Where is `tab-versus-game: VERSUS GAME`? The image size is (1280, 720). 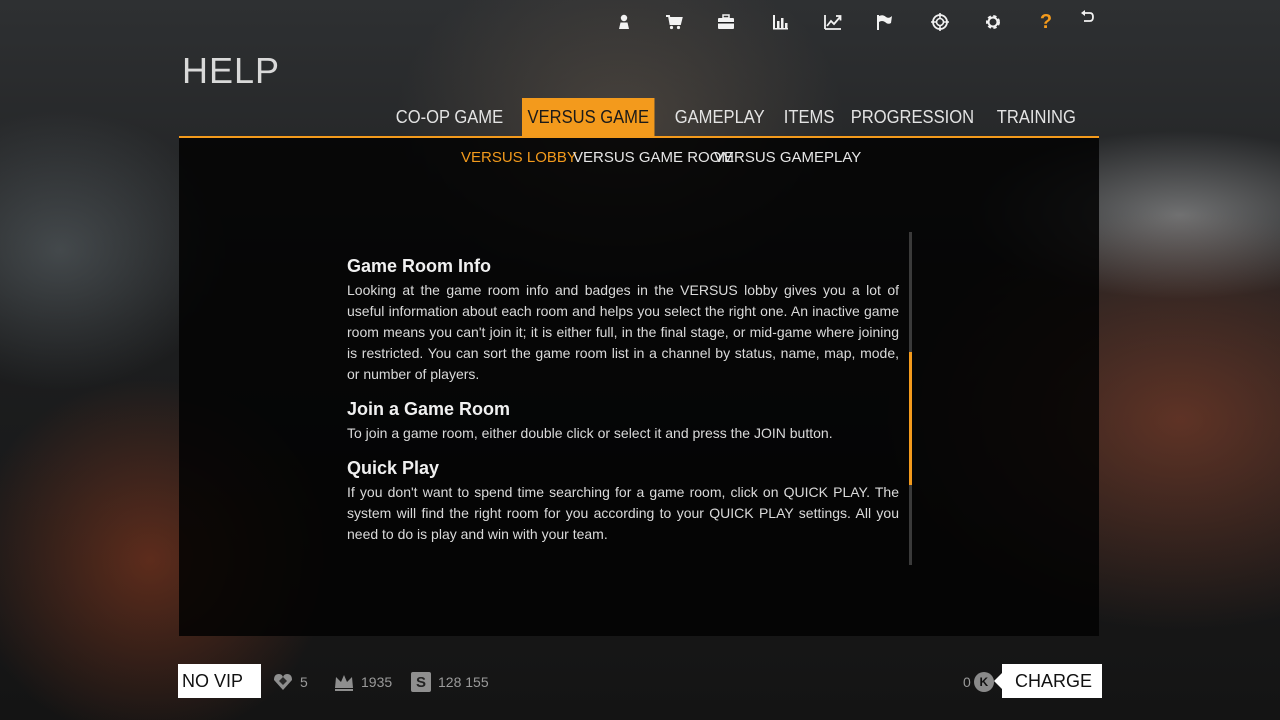
tab-versus-game: VERSUS GAME is located at coordinates (588, 117).